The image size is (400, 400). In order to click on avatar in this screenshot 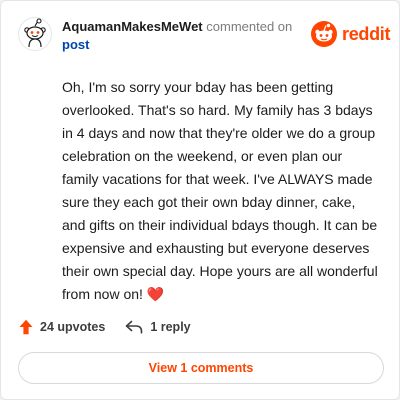, I will do `click(35, 34)`.